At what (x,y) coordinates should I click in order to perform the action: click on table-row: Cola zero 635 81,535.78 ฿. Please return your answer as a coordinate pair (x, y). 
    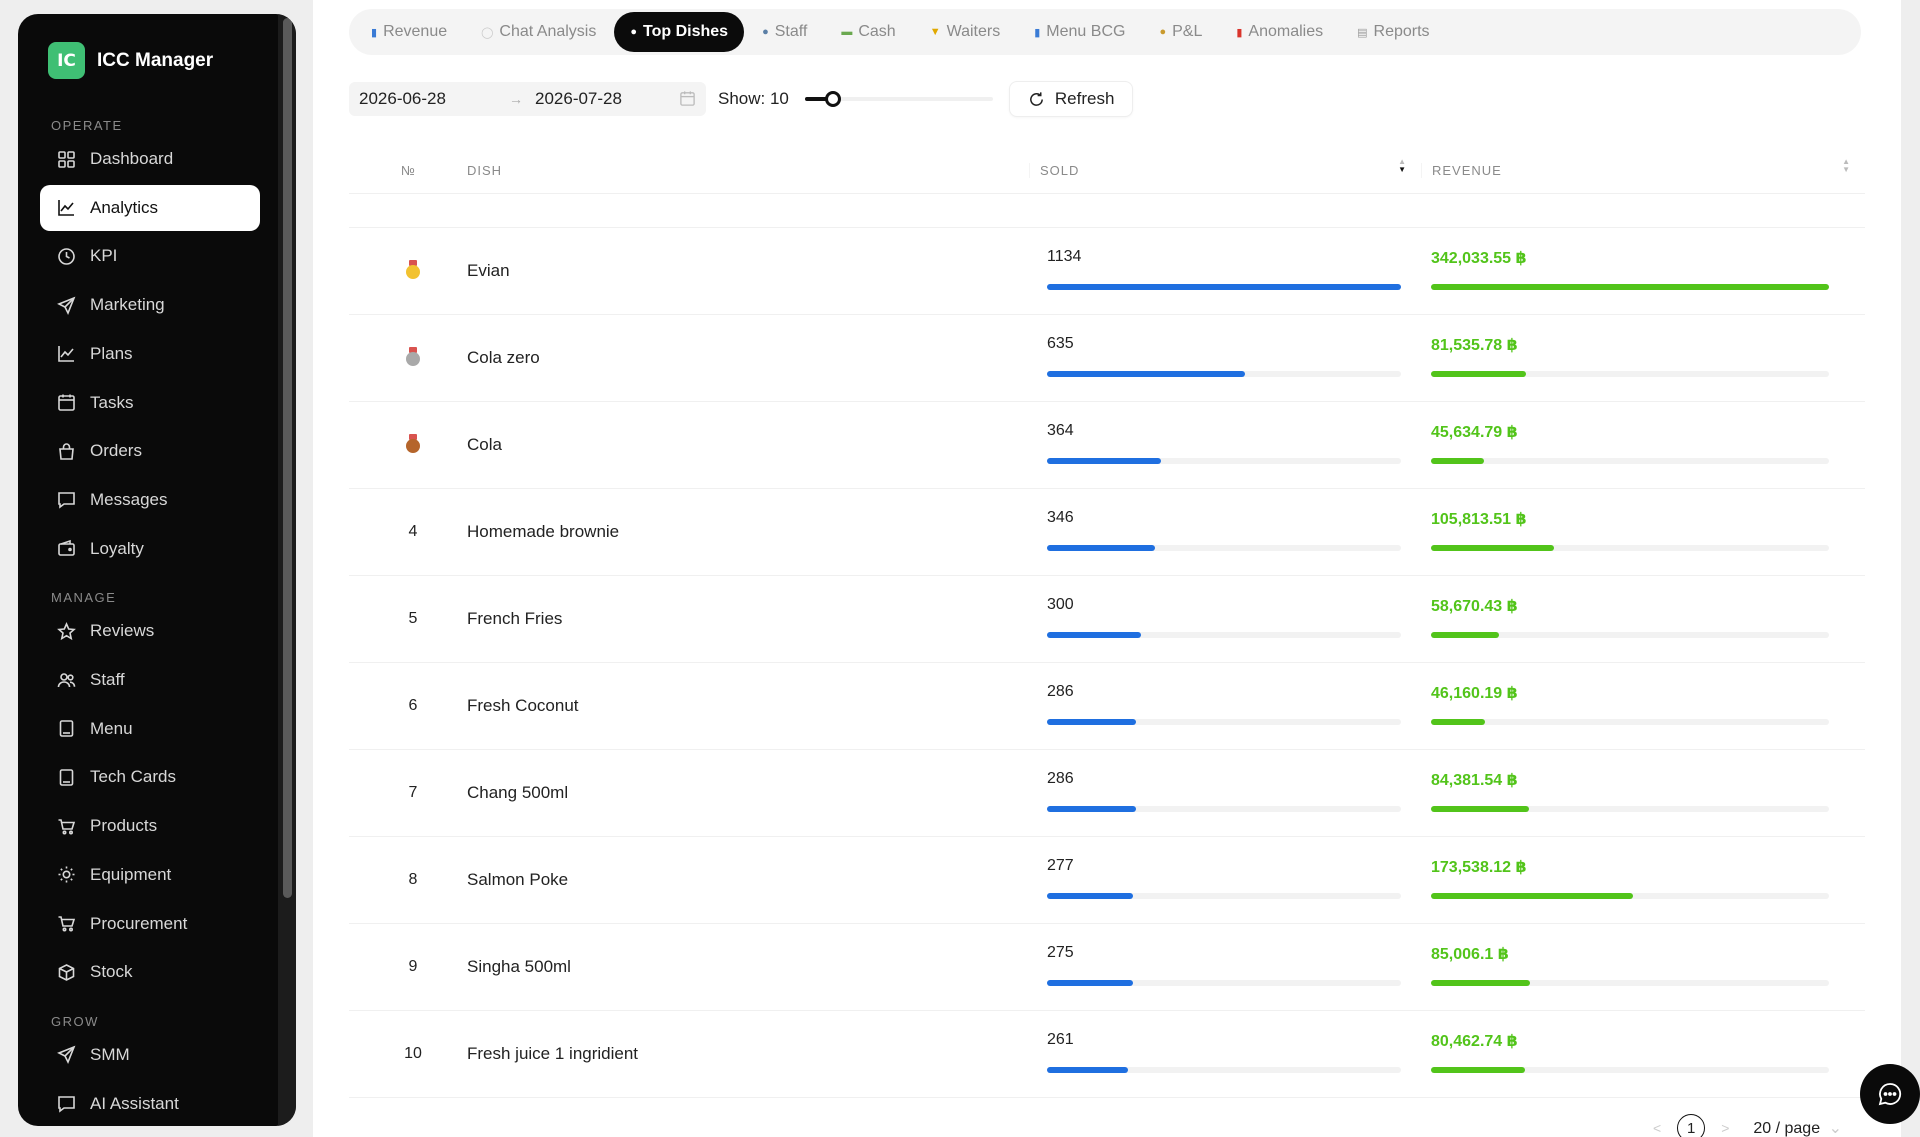
    Looking at the image, I should click on (1107, 358).